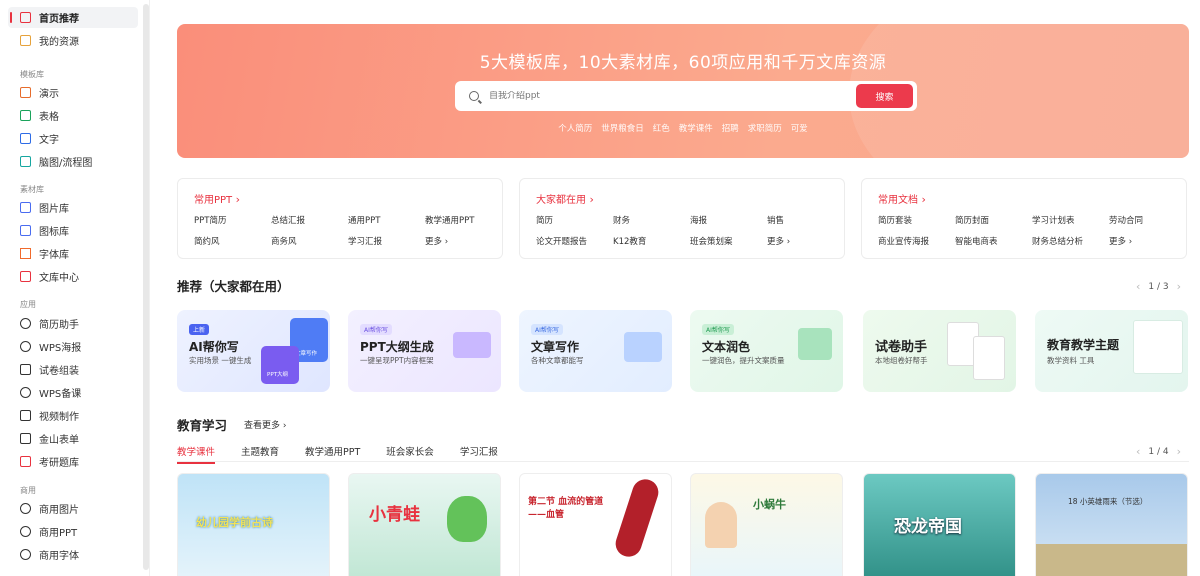 This screenshot has height=576, width=1200. Describe the element at coordinates (1070, 241) in the screenshot. I see `category-link: 财务总结分析` at that location.